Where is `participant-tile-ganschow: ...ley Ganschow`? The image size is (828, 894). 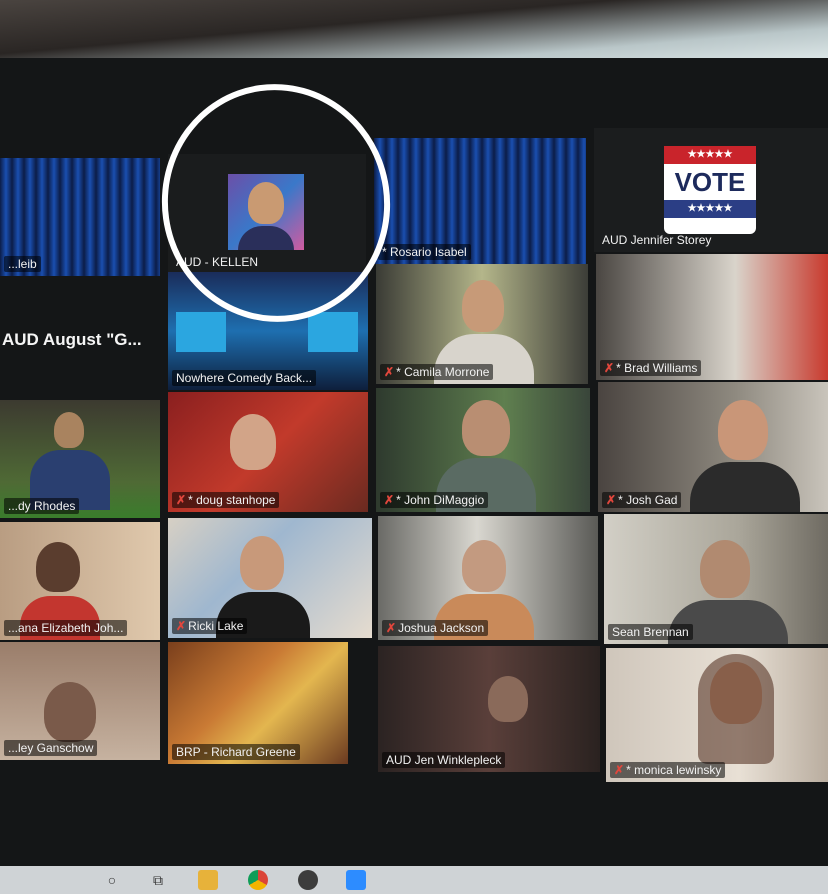
participant-tile-ganschow: ...ley Ganschow is located at coordinates (80, 701).